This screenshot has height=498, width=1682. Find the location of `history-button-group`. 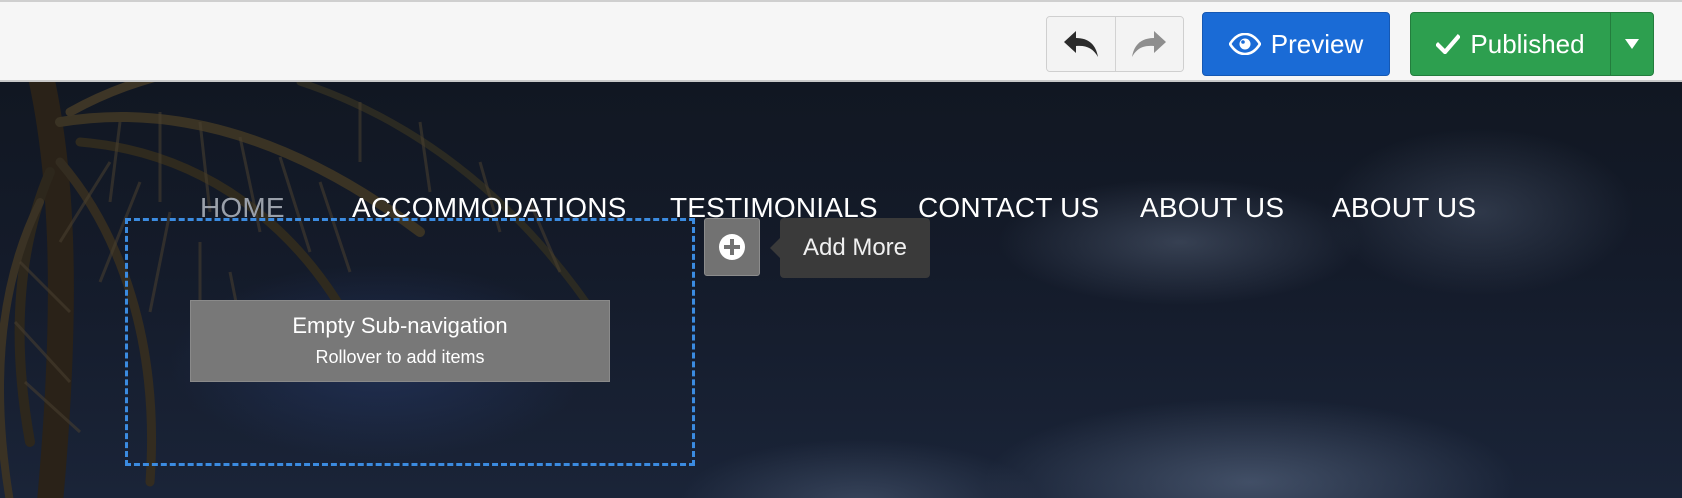

history-button-group is located at coordinates (1115, 44).